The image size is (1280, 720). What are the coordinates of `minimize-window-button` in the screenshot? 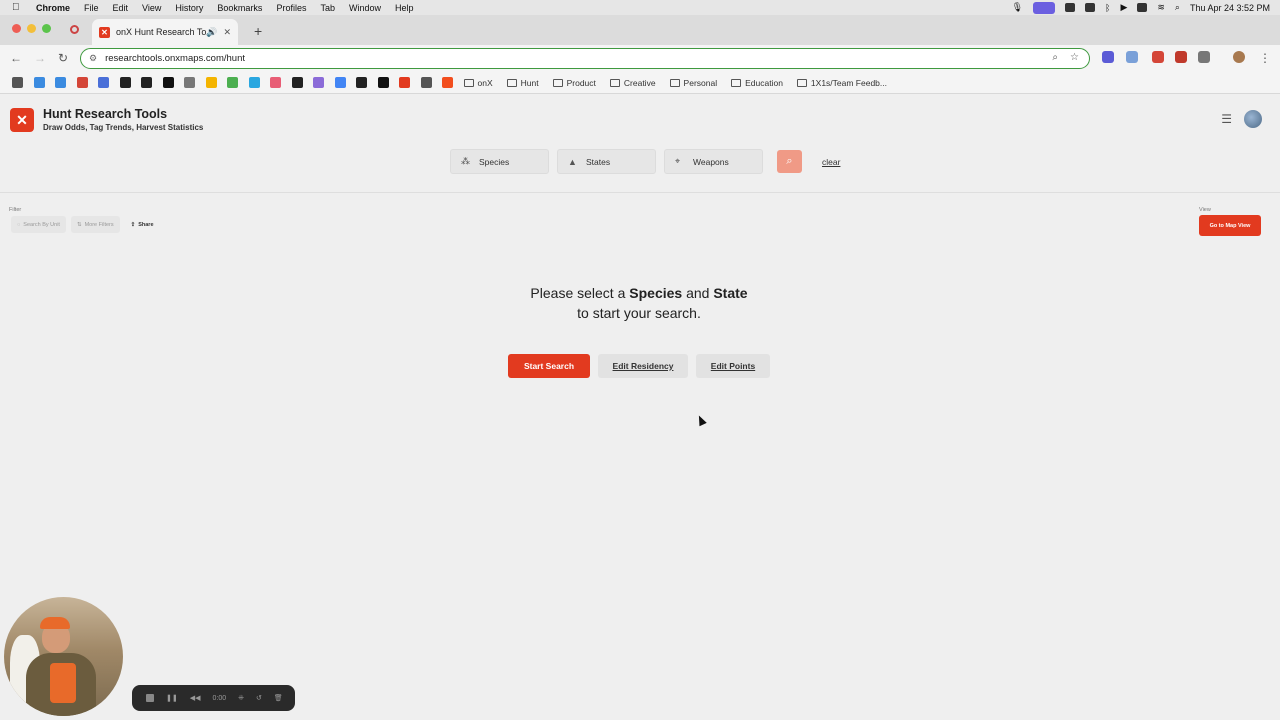 It's located at (31, 28).